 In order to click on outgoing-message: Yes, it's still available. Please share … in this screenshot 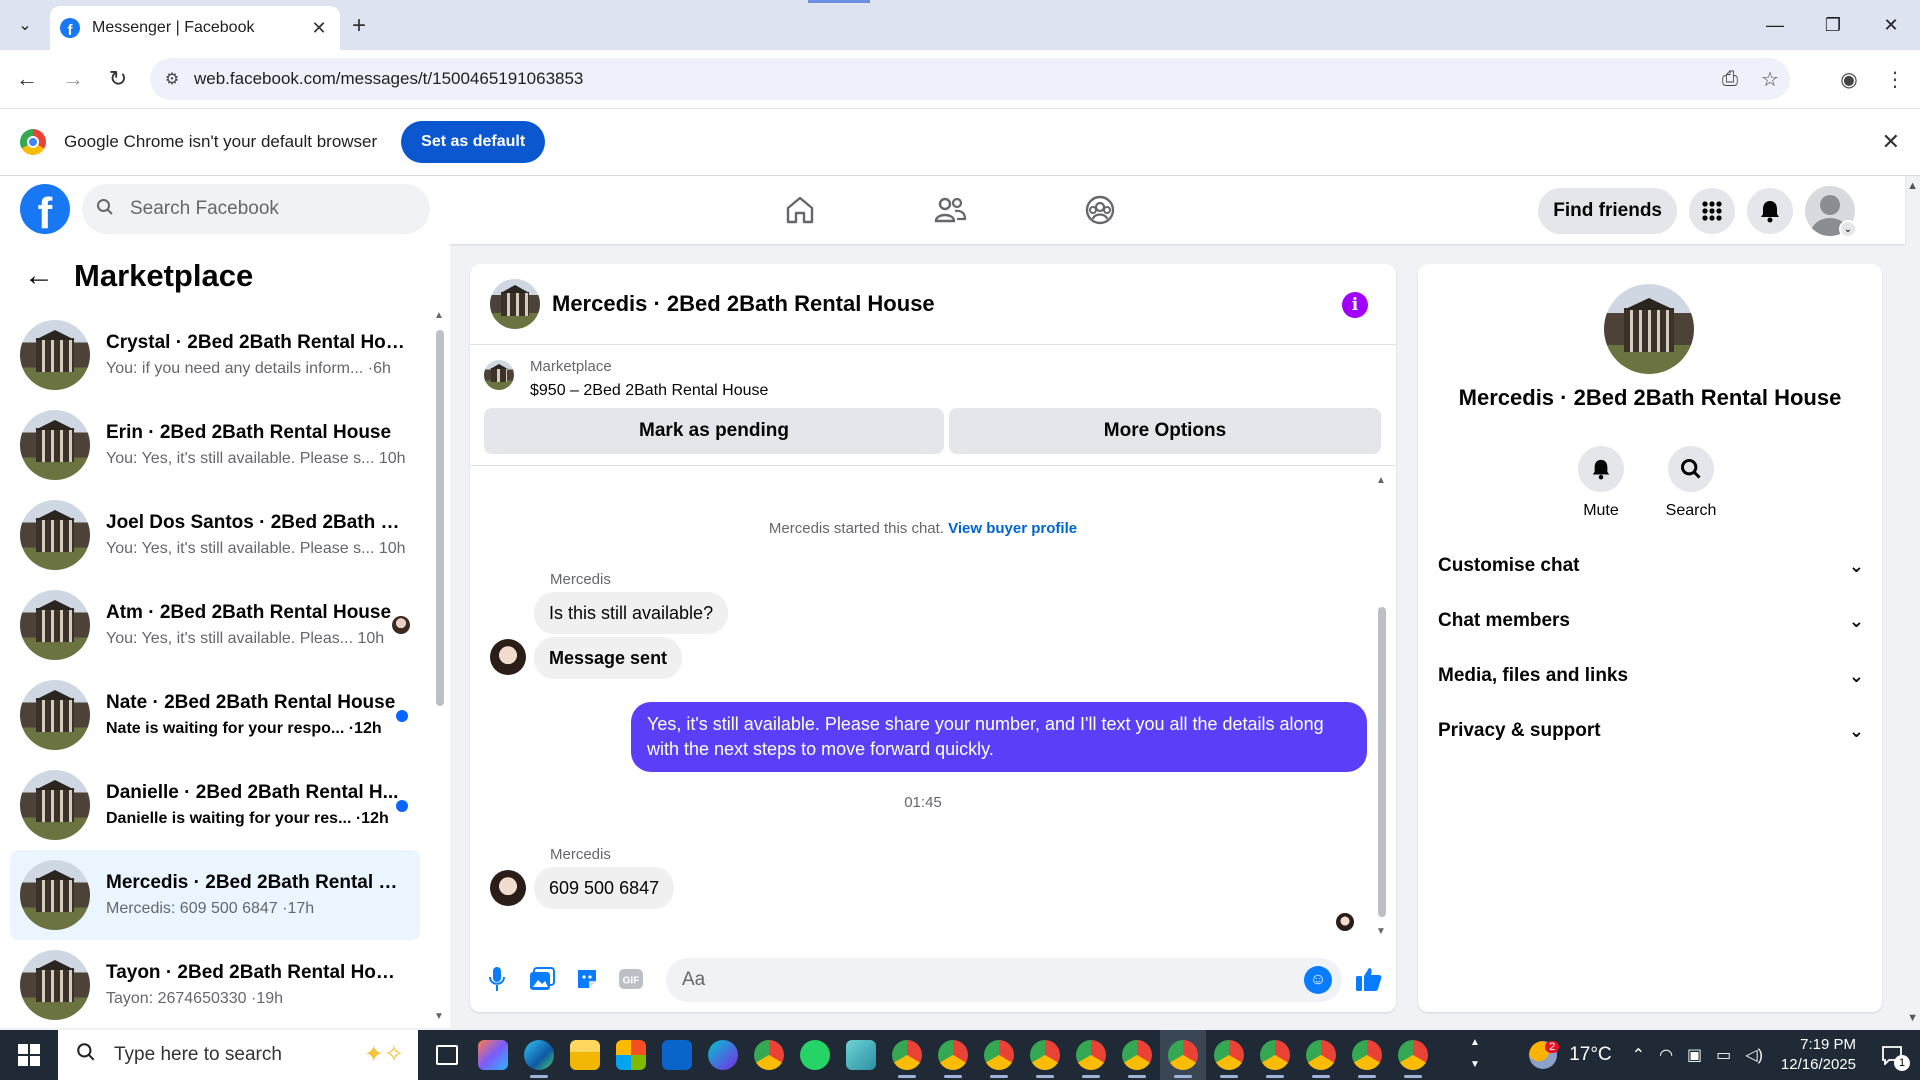, I will do `click(999, 737)`.